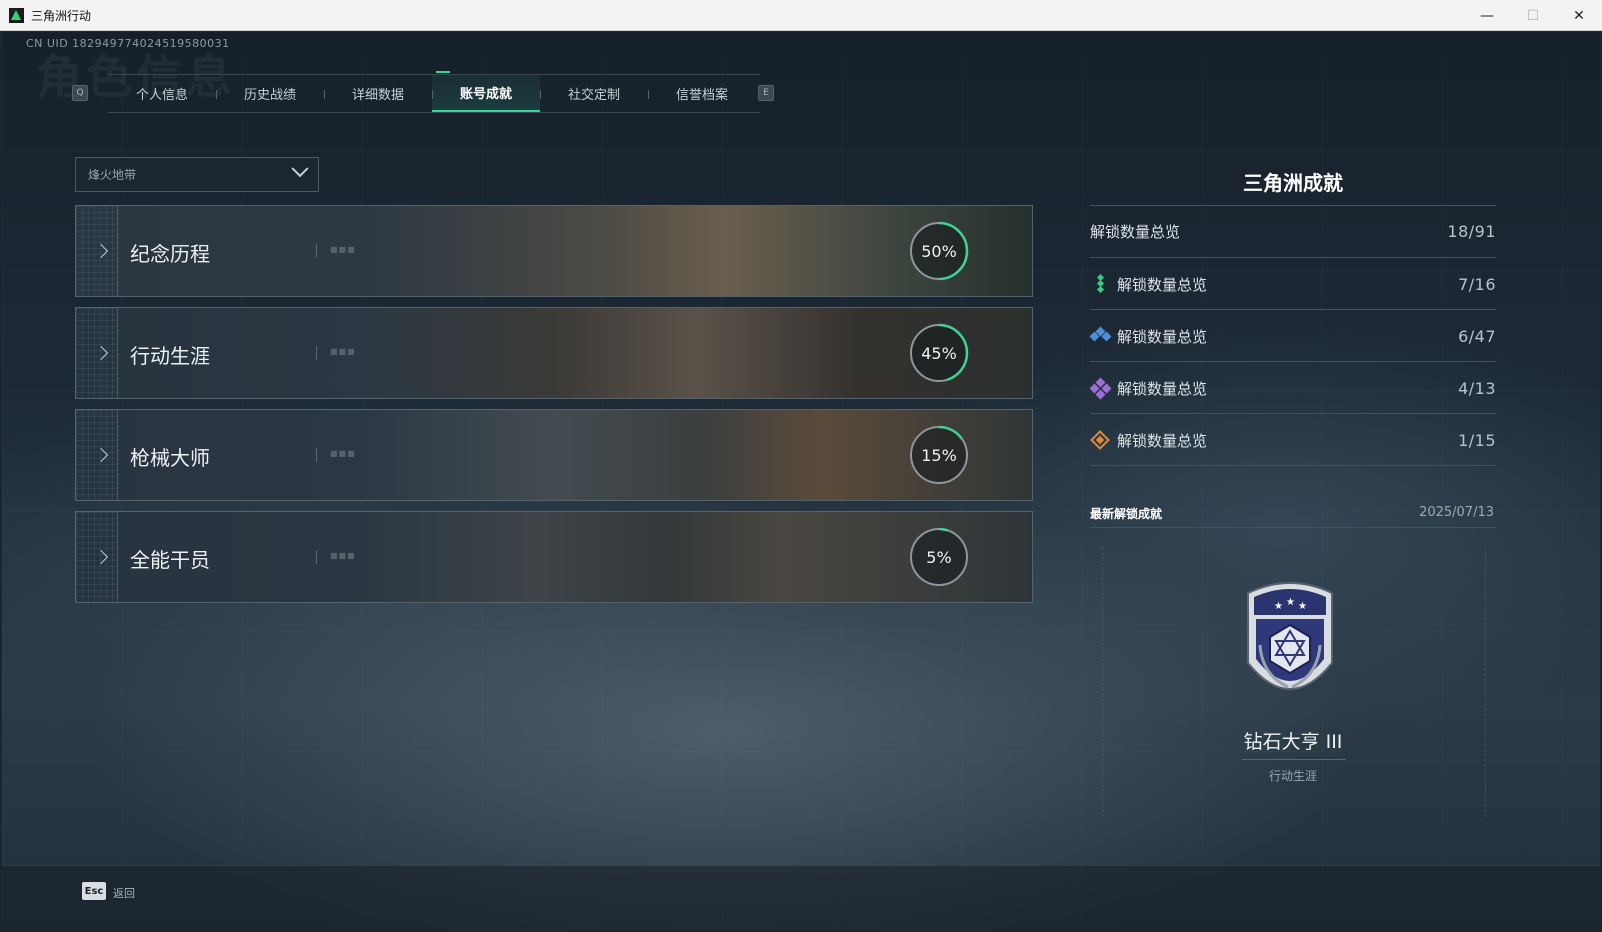 The height and width of the screenshot is (932, 1602). Describe the element at coordinates (197, 174) in the screenshot. I see `mode-dropdown: 烽火地带` at that location.